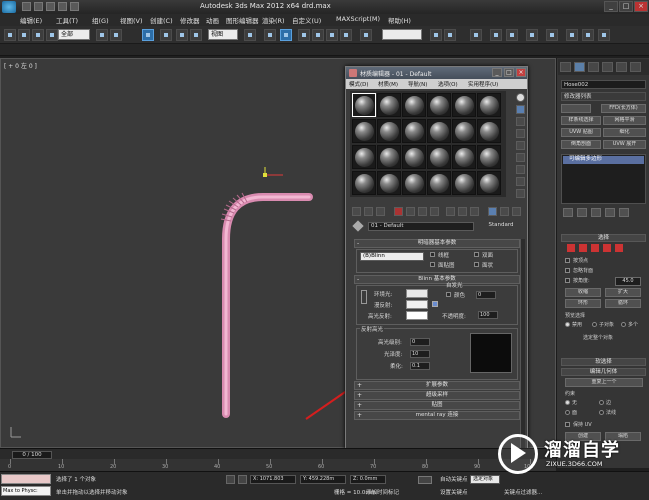 This screenshot has width=649, height=500. I want to click on spec-level-spinner: 0, so click(420, 342).